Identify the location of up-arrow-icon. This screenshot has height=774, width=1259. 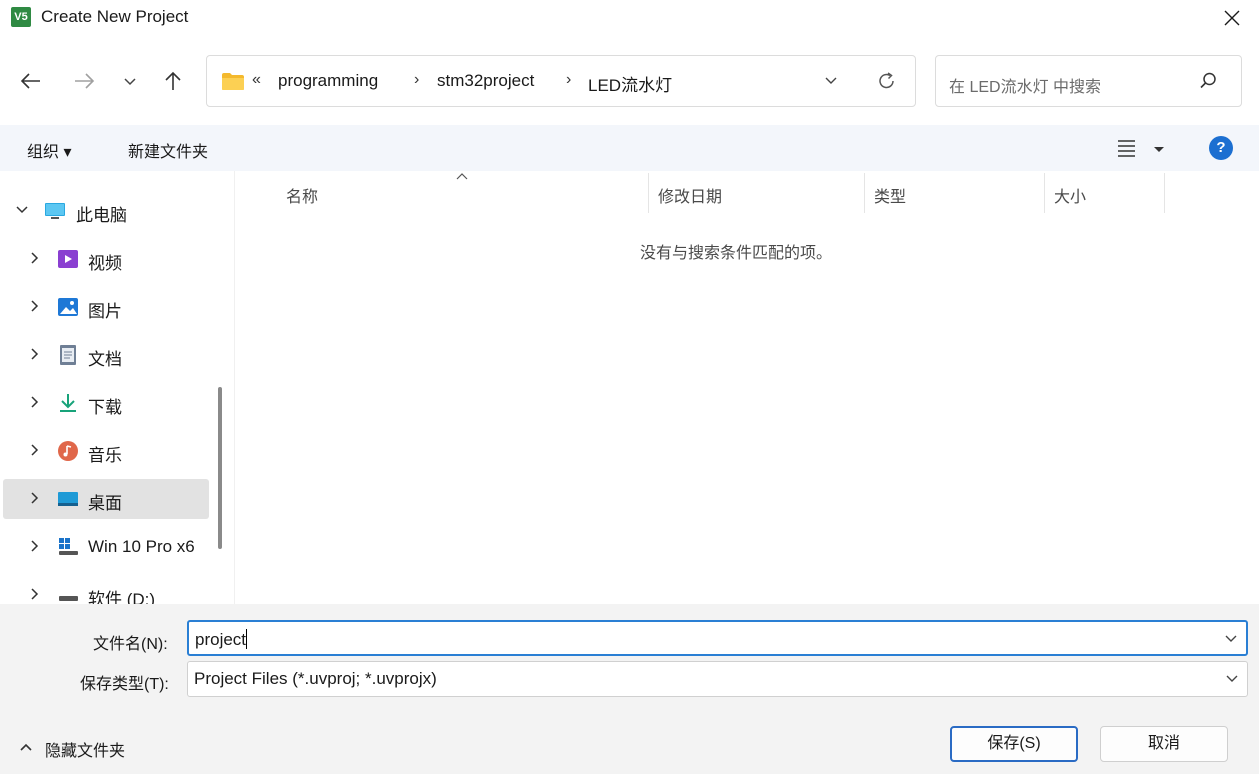
(173, 80).